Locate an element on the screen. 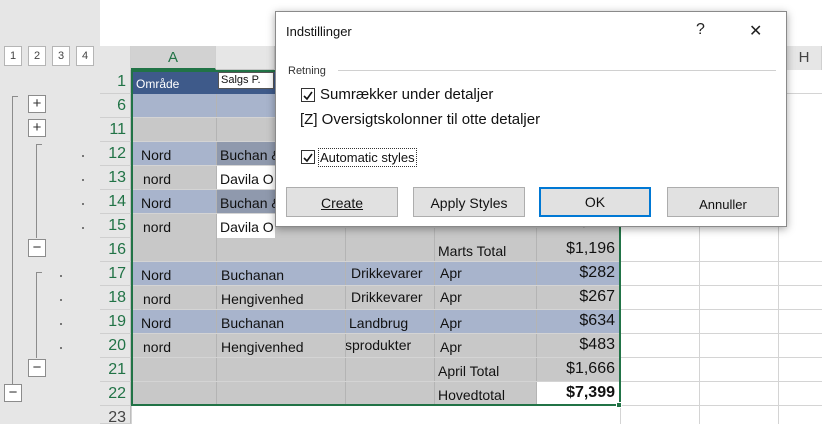 This screenshot has width=822, height=430. row-header: 13 is located at coordinates (115, 178).